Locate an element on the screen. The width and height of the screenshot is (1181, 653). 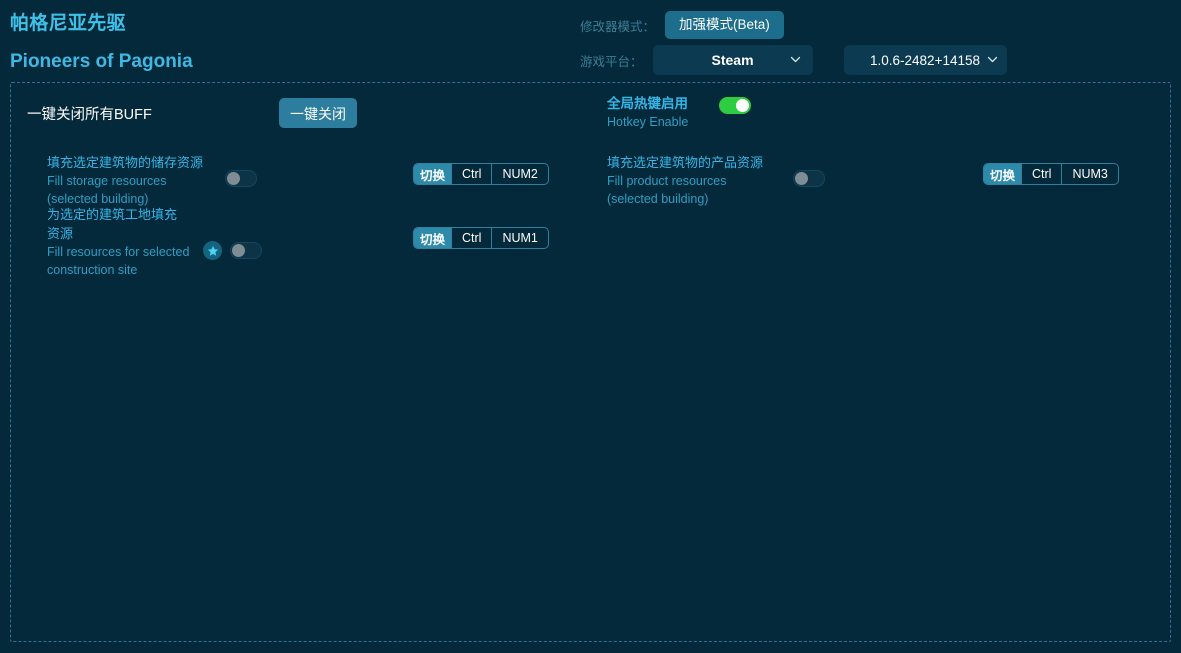
game-platform-row: 游戏平台： Steam 1.0.6-2482+14158 is located at coordinates (793, 60).